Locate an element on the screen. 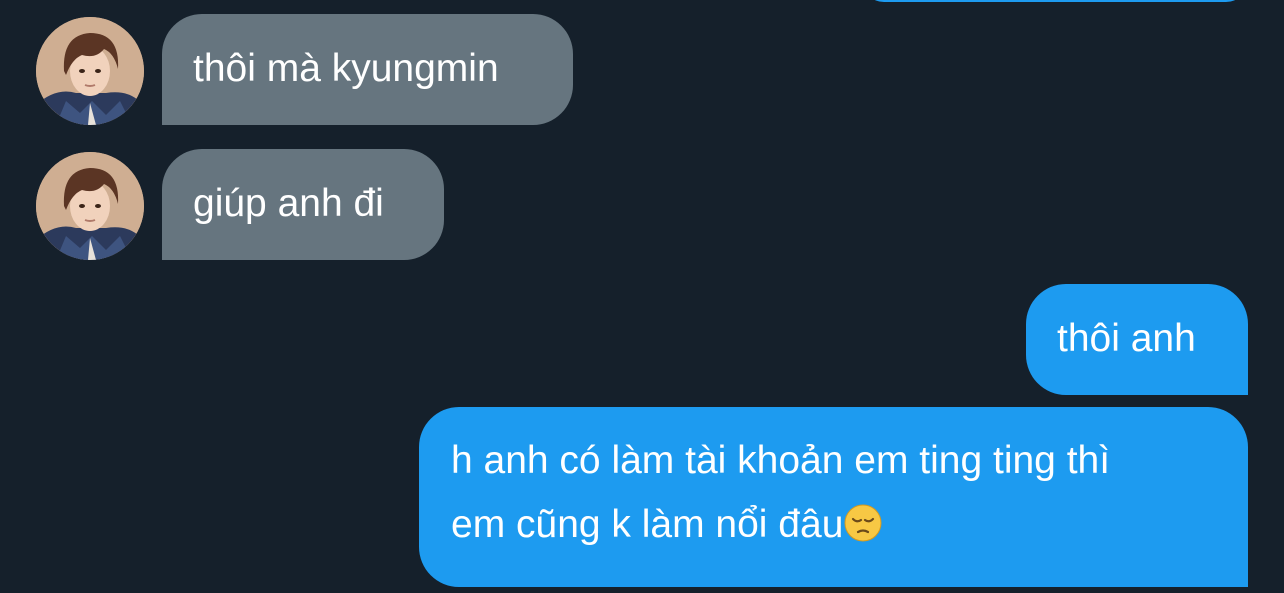 The width and height of the screenshot is (1284, 593). message-text-line: em cũng k làm nổi đâu is located at coordinates (849, 525).